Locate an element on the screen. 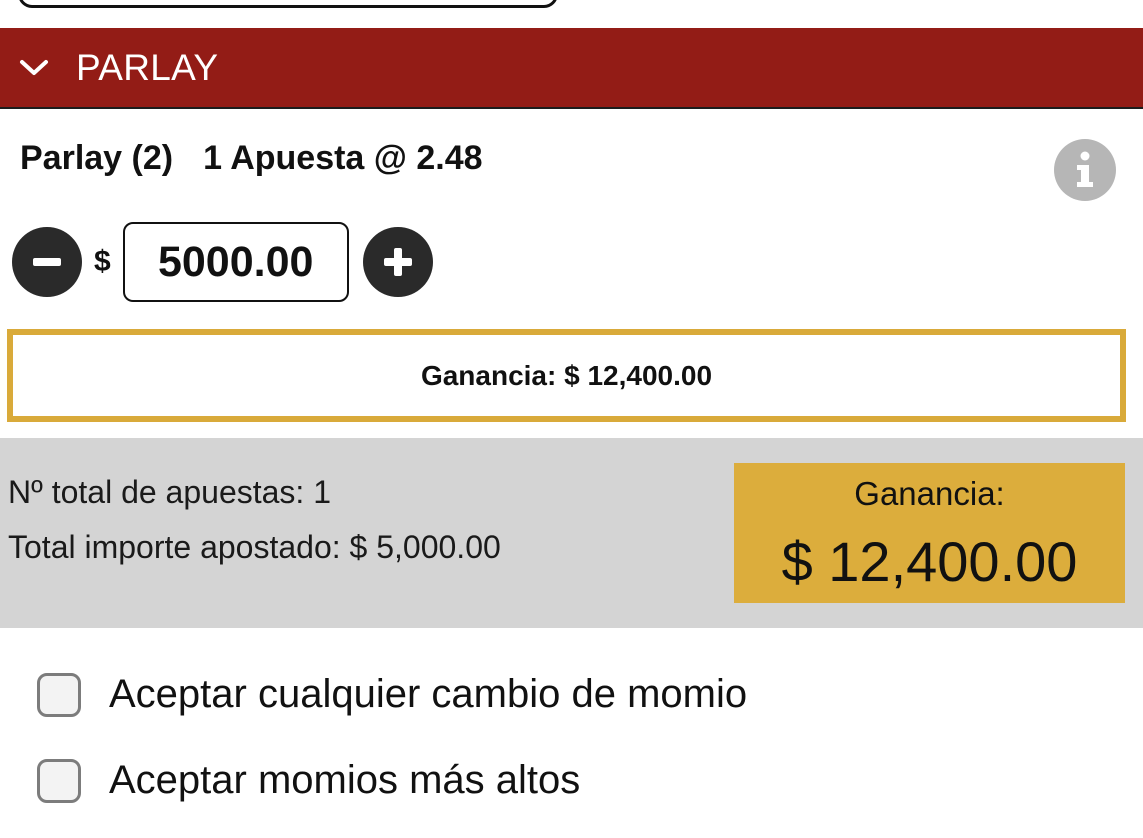  total-payout-value: $ 12,400.00 is located at coordinates (929, 561).